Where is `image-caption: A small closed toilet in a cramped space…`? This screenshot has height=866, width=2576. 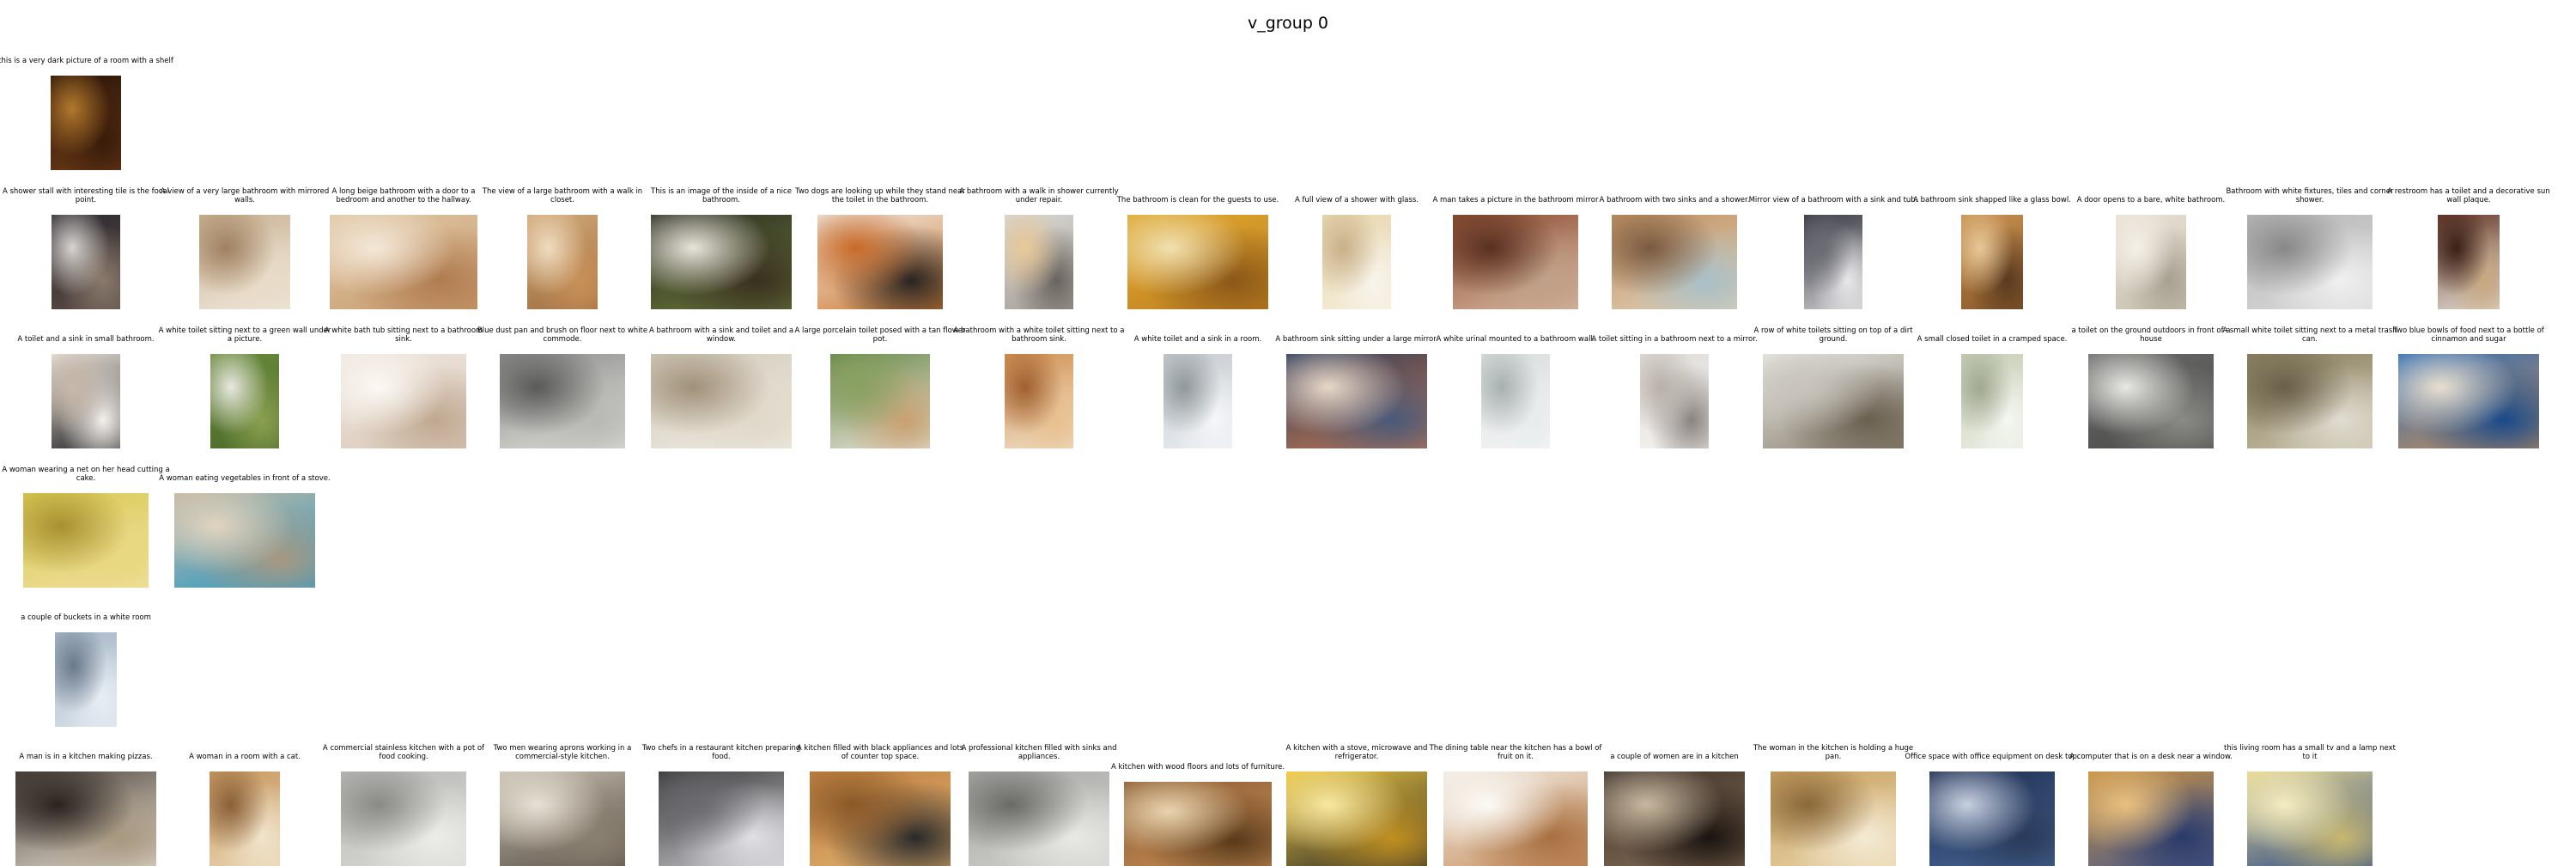 image-caption: A small closed toilet in a cramped space… is located at coordinates (1992, 339).